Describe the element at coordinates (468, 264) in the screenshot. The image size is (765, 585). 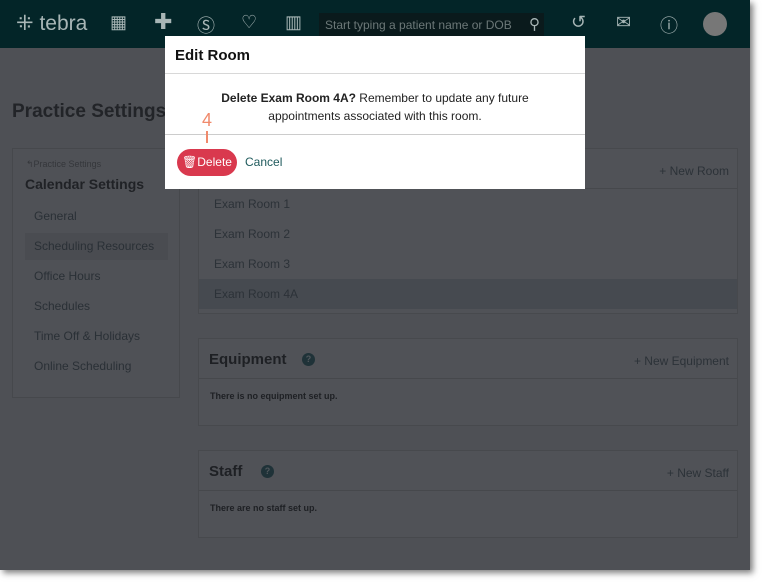
I see `room-row: Exam Room 3` at that location.